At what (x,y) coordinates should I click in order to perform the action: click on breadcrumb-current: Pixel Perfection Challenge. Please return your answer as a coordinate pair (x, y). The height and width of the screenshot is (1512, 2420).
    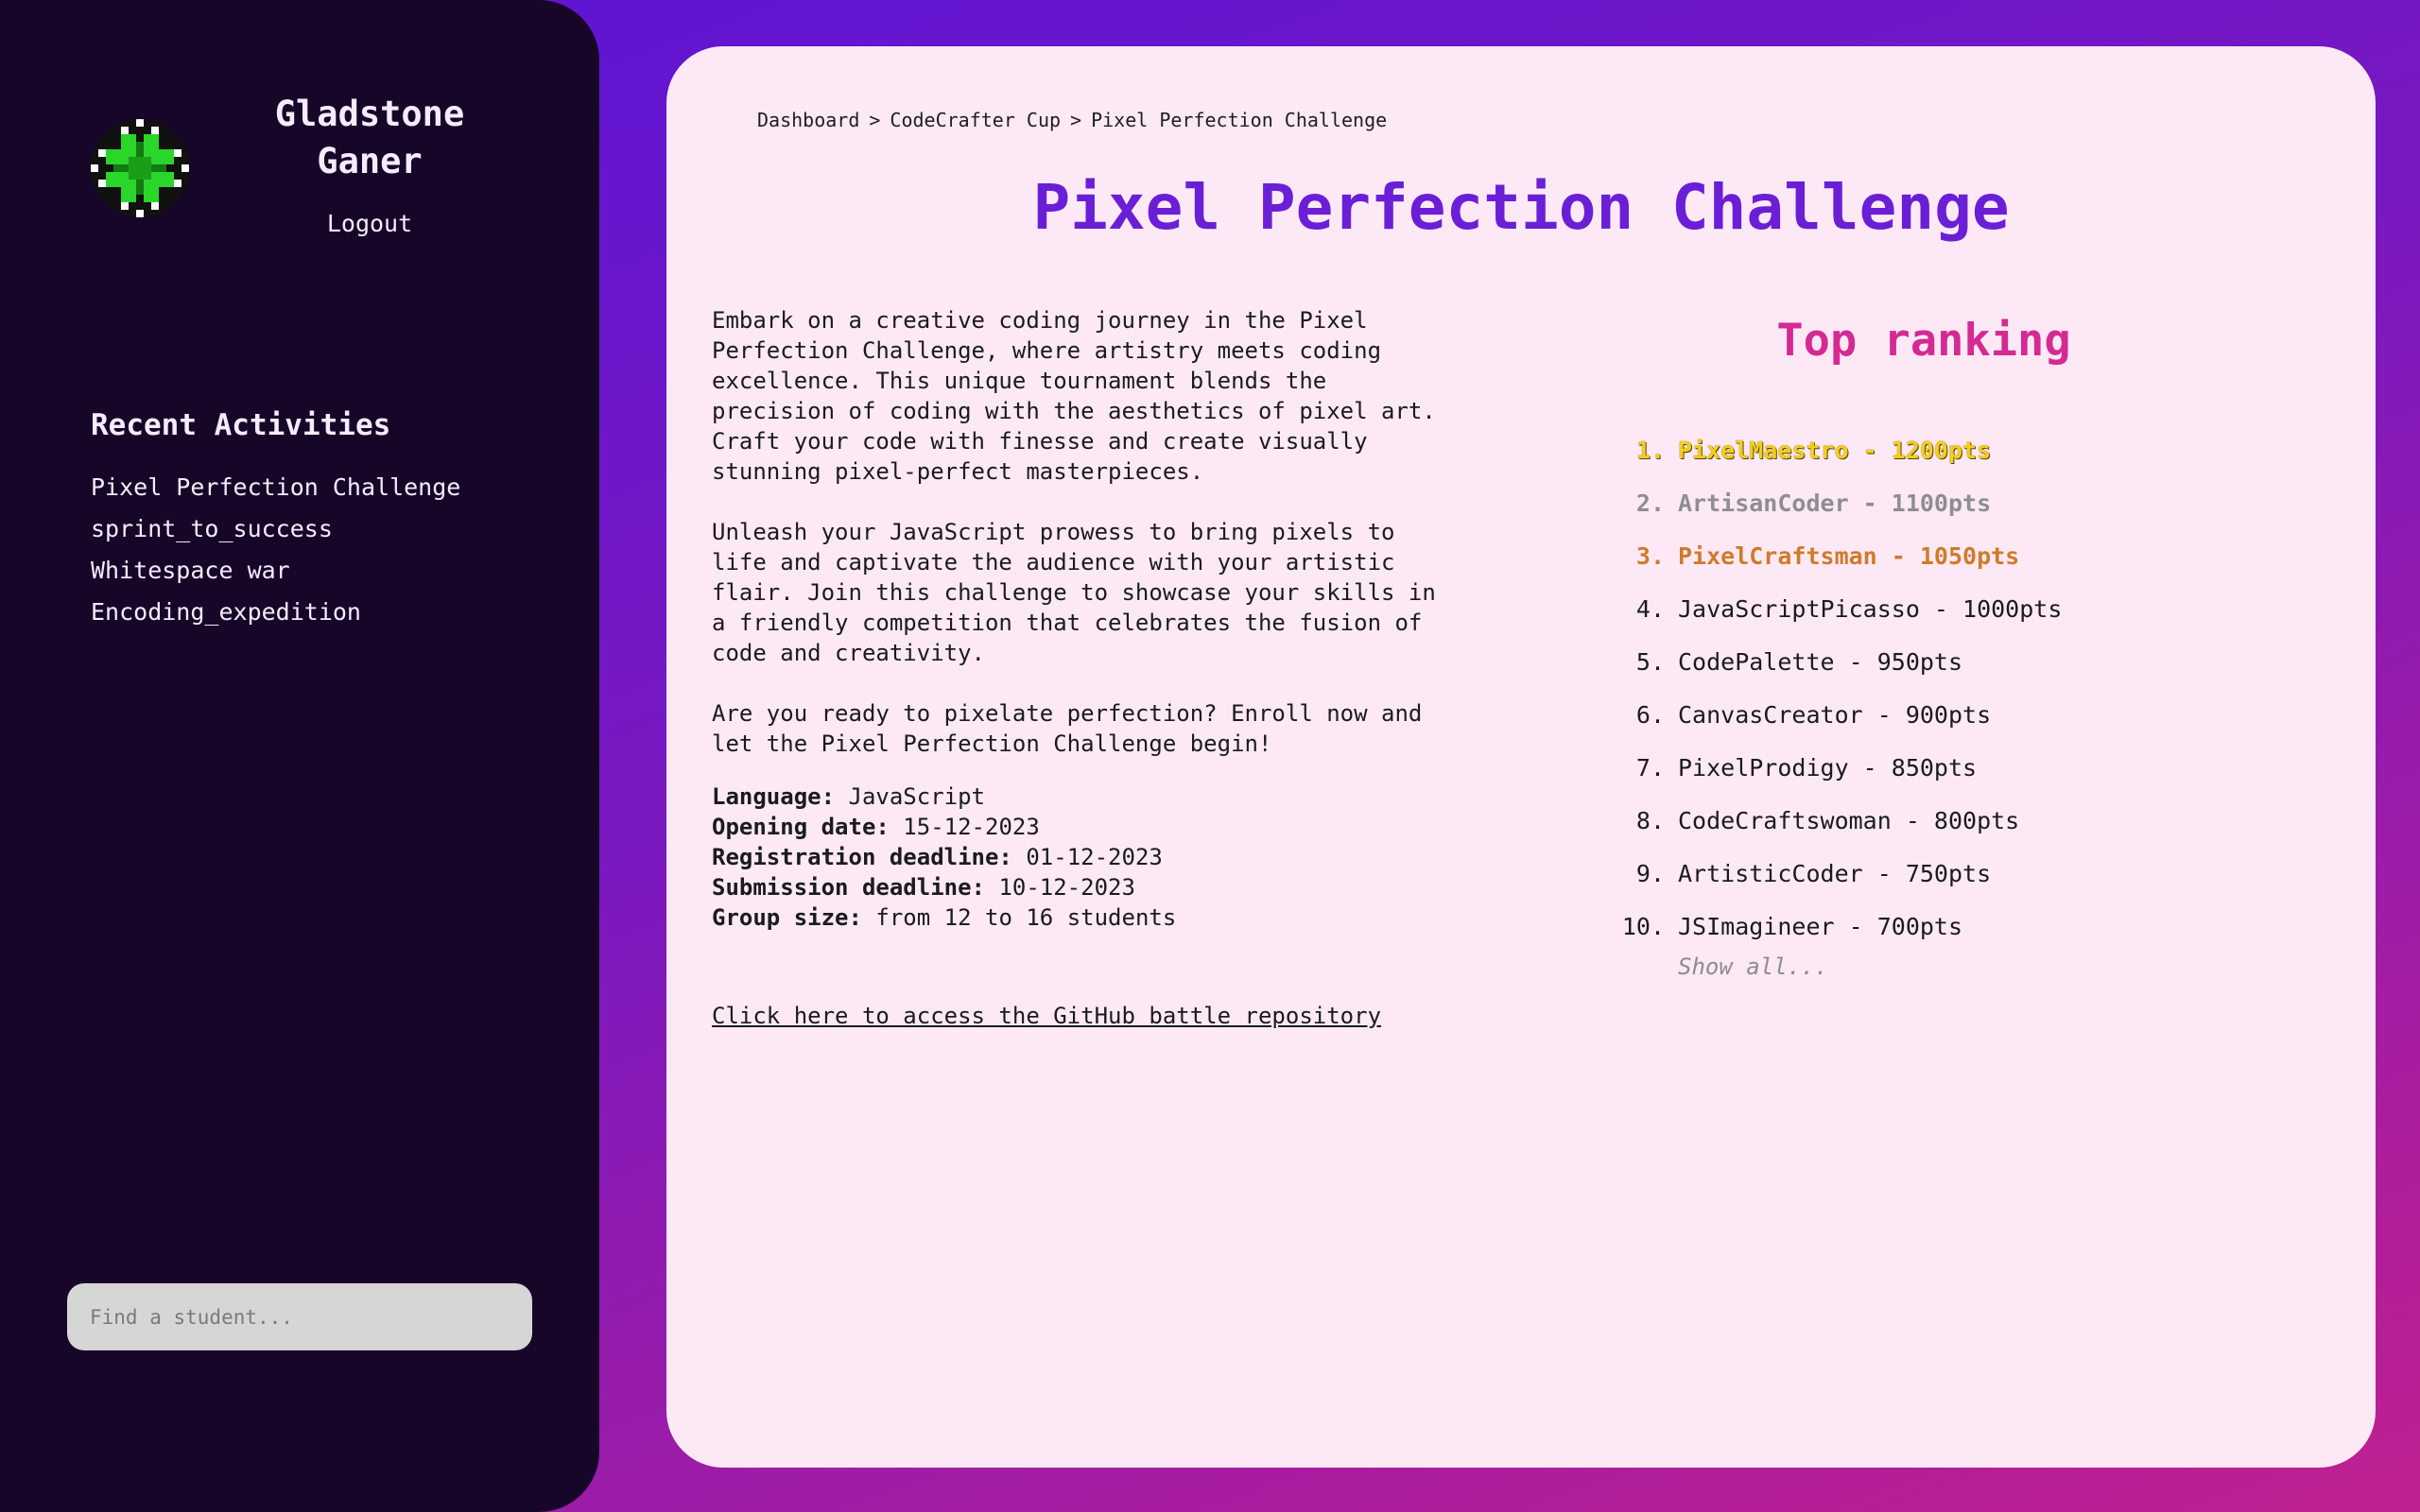
    Looking at the image, I should click on (1239, 120).